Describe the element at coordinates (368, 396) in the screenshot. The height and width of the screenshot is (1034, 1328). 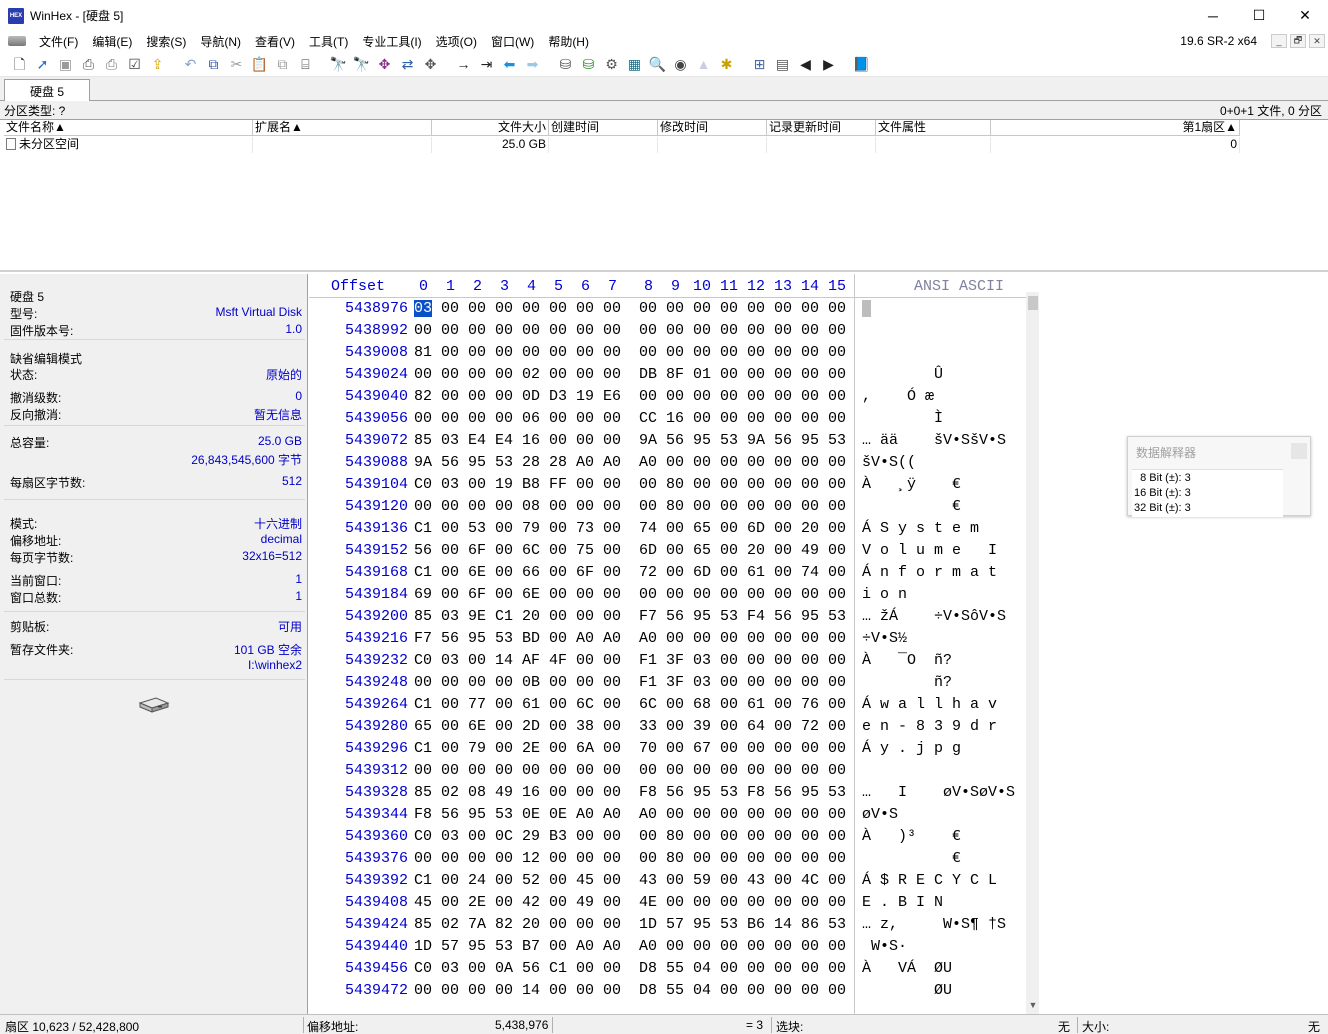
I see `hex-offset: 5439040` at that location.